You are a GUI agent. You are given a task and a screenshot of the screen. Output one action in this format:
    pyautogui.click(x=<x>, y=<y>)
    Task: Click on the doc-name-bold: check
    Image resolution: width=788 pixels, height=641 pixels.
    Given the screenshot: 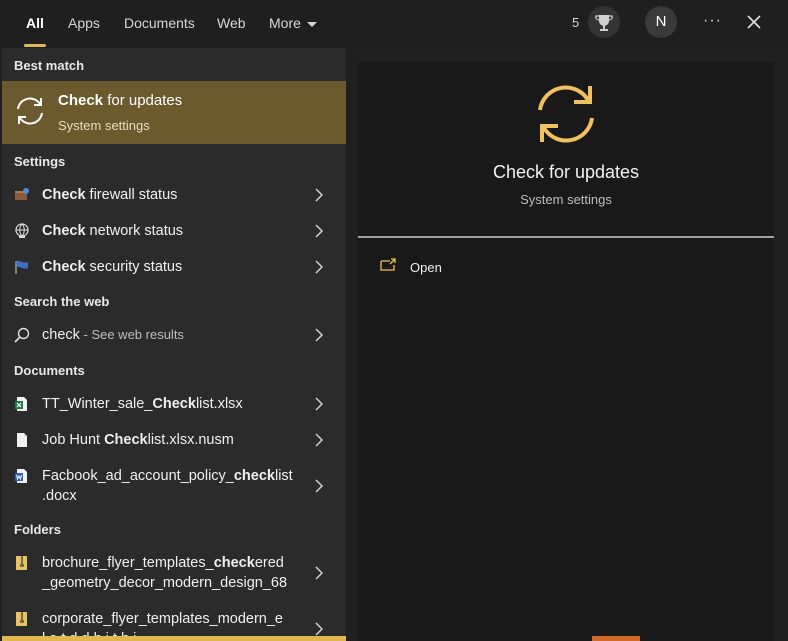 What is the action you would take?
    pyautogui.click(x=254, y=476)
    